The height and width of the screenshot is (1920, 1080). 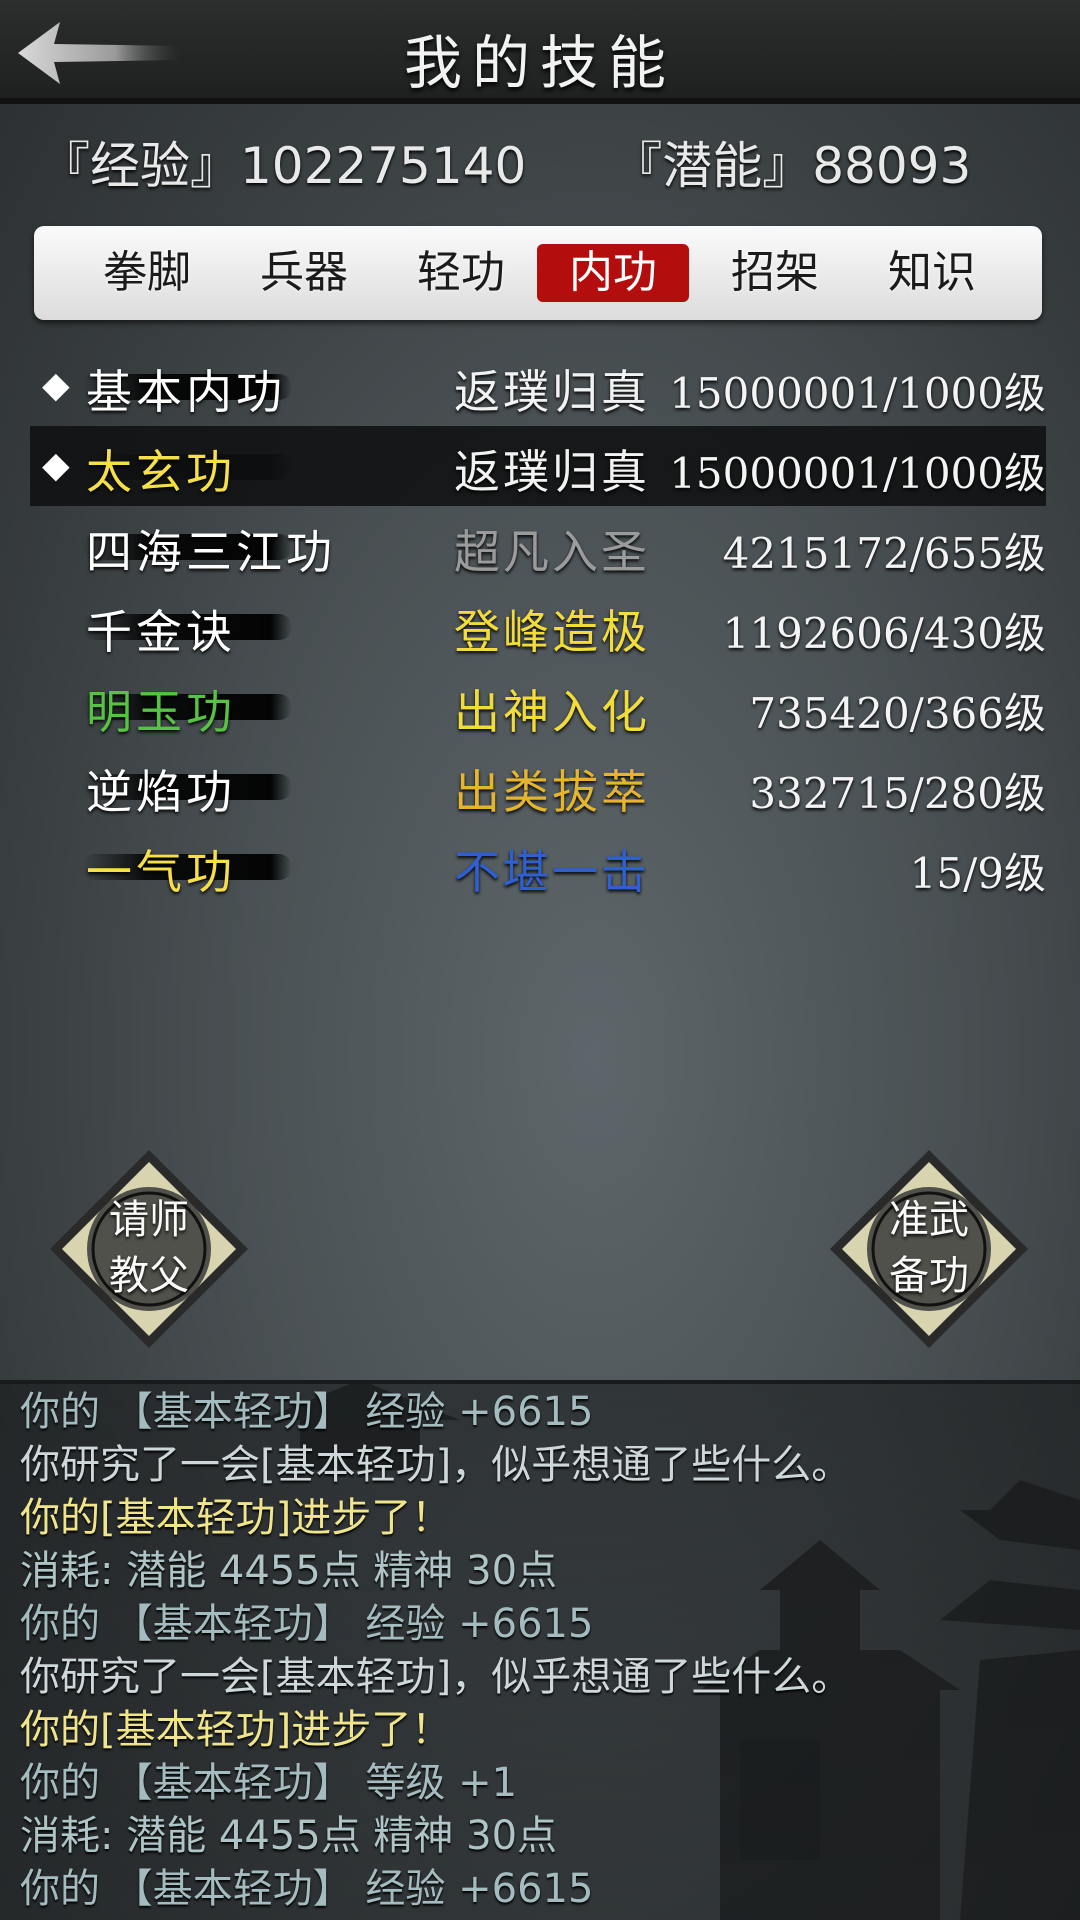 What do you see at coordinates (932, 273) in the screenshot?
I see `tab-knowledge: 知识` at bounding box center [932, 273].